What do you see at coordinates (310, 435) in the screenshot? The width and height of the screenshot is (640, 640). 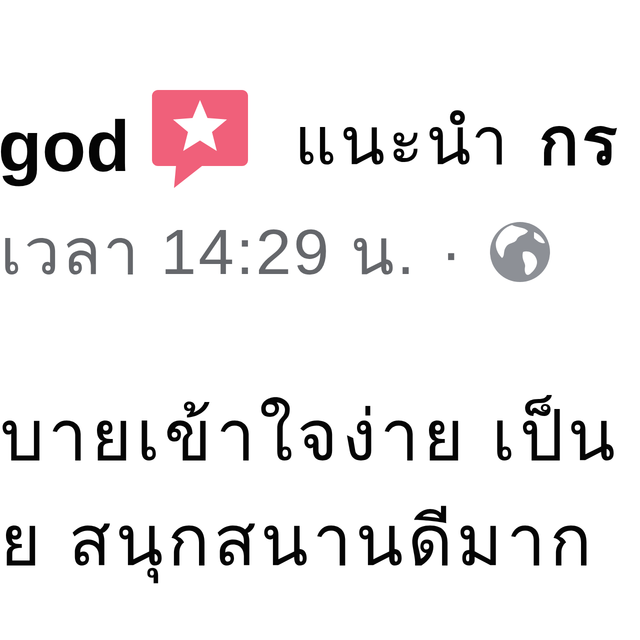 I see `post-text-line: บายเข้าใจง่าย เป็น` at bounding box center [310, 435].